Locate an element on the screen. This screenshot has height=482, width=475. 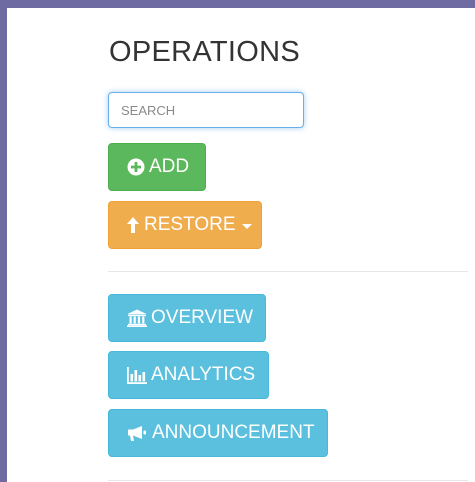
analytics-button: ANALYTICS is located at coordinates (188, 375).